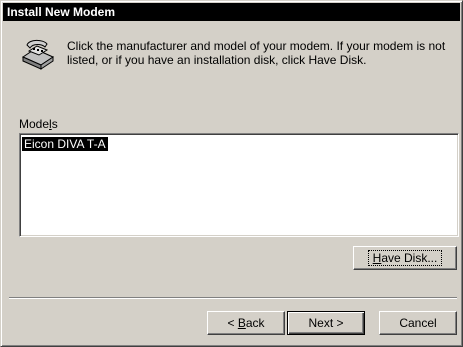 This screenshot has width=463, height=347. What do you see at coordinates (38, 124) in the screenshot?
I see `models-label: Models` at bounding box center [38, 124].